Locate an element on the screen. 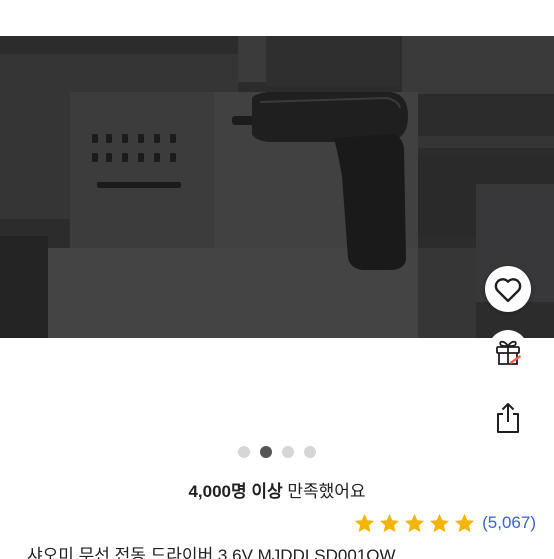 This screenshot has width=554, height=559. wishlist-button is located at coordinates (508, 289).